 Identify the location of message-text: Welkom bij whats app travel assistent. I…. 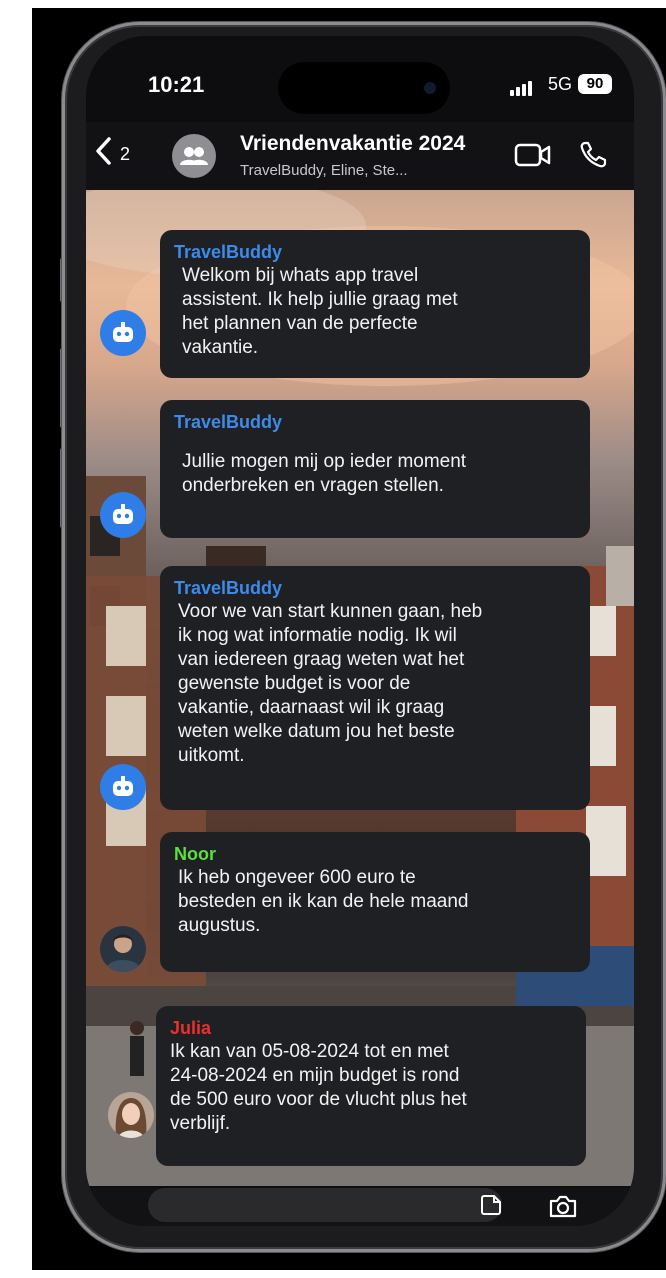
(320, 311).